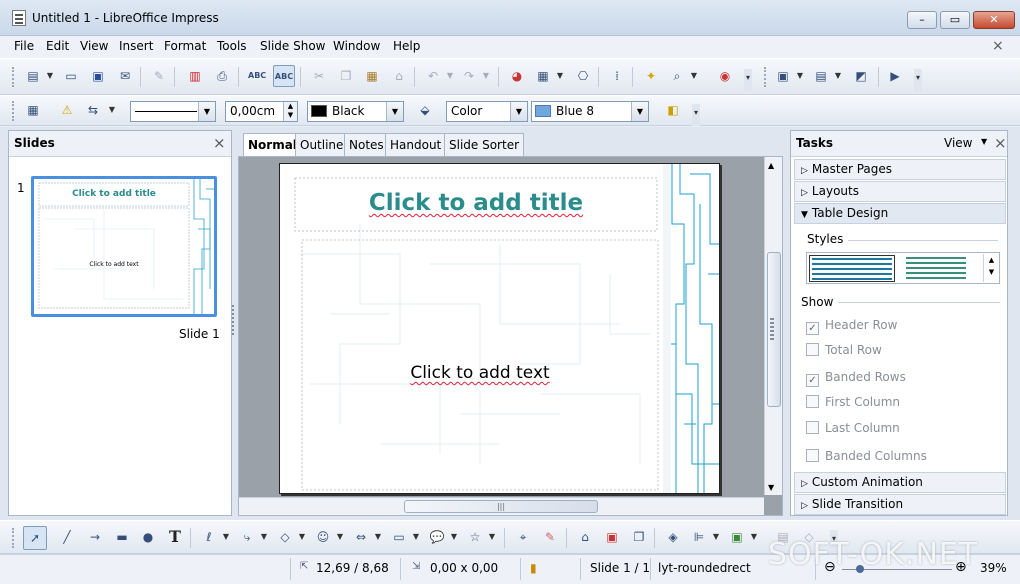 Image resolution: width=1020 pixels, height=584 pixels. What do you see at coordinates (226, 537) in the screenshot?
I see `curve-dropdown-icon: ▼` at bounding box center [226, 537].